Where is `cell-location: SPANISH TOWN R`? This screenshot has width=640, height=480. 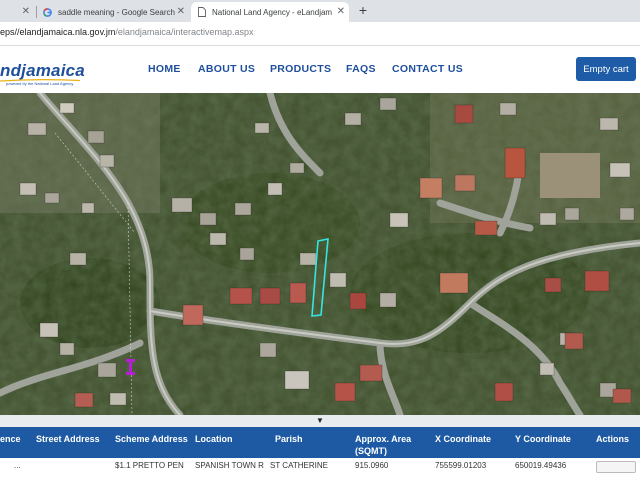 cell-location: SPANISH TOWN R is located at coordinates (229, 465).